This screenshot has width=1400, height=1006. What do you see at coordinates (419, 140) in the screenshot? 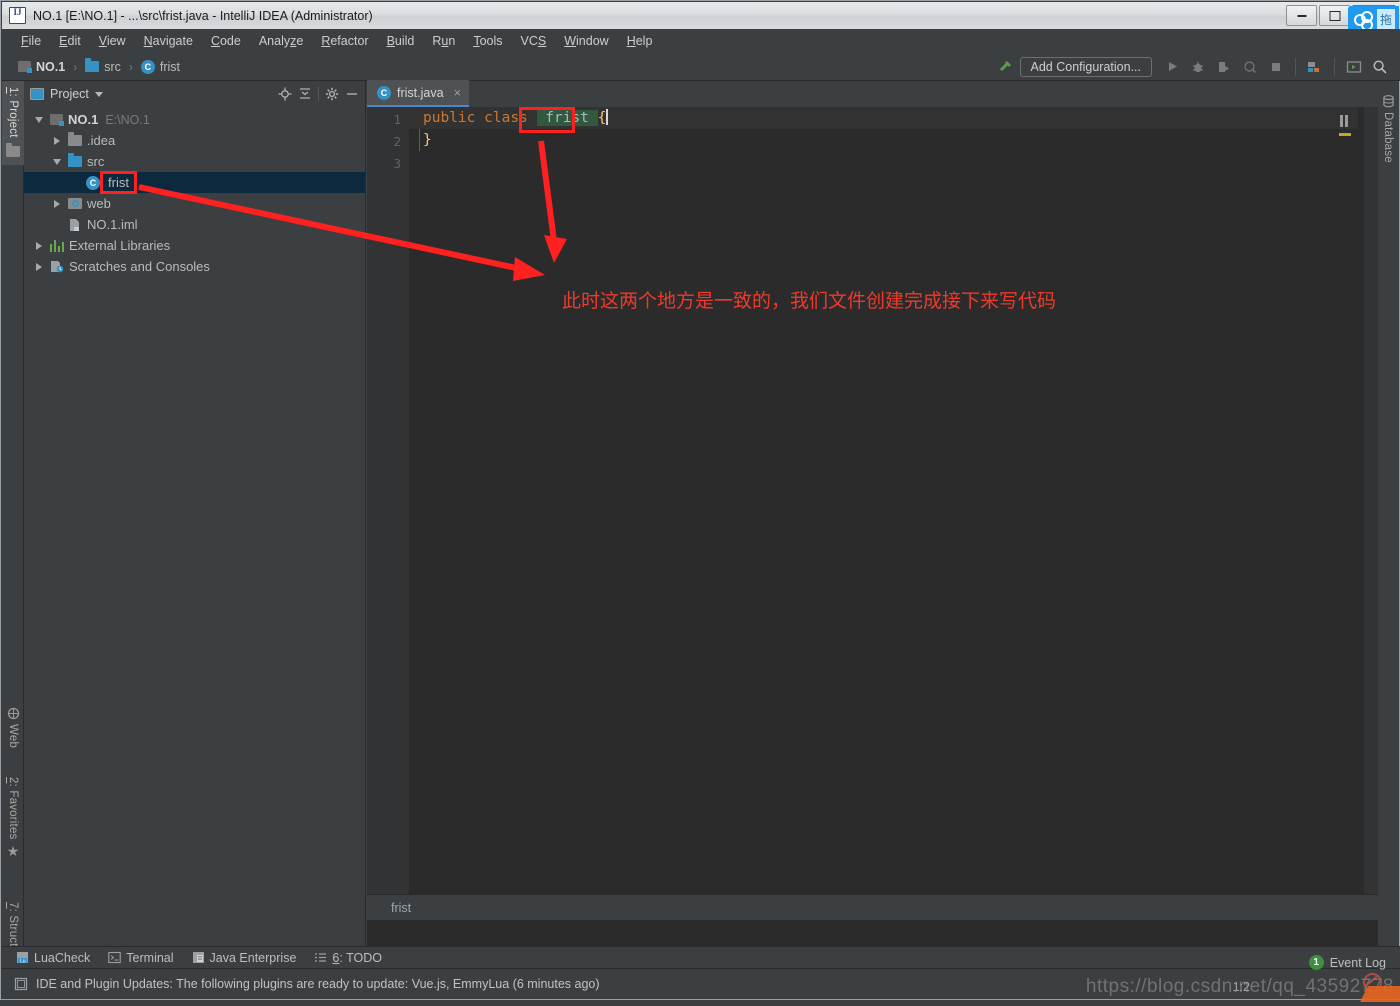
I see `indent-guide` at bounding box center [419, 140].